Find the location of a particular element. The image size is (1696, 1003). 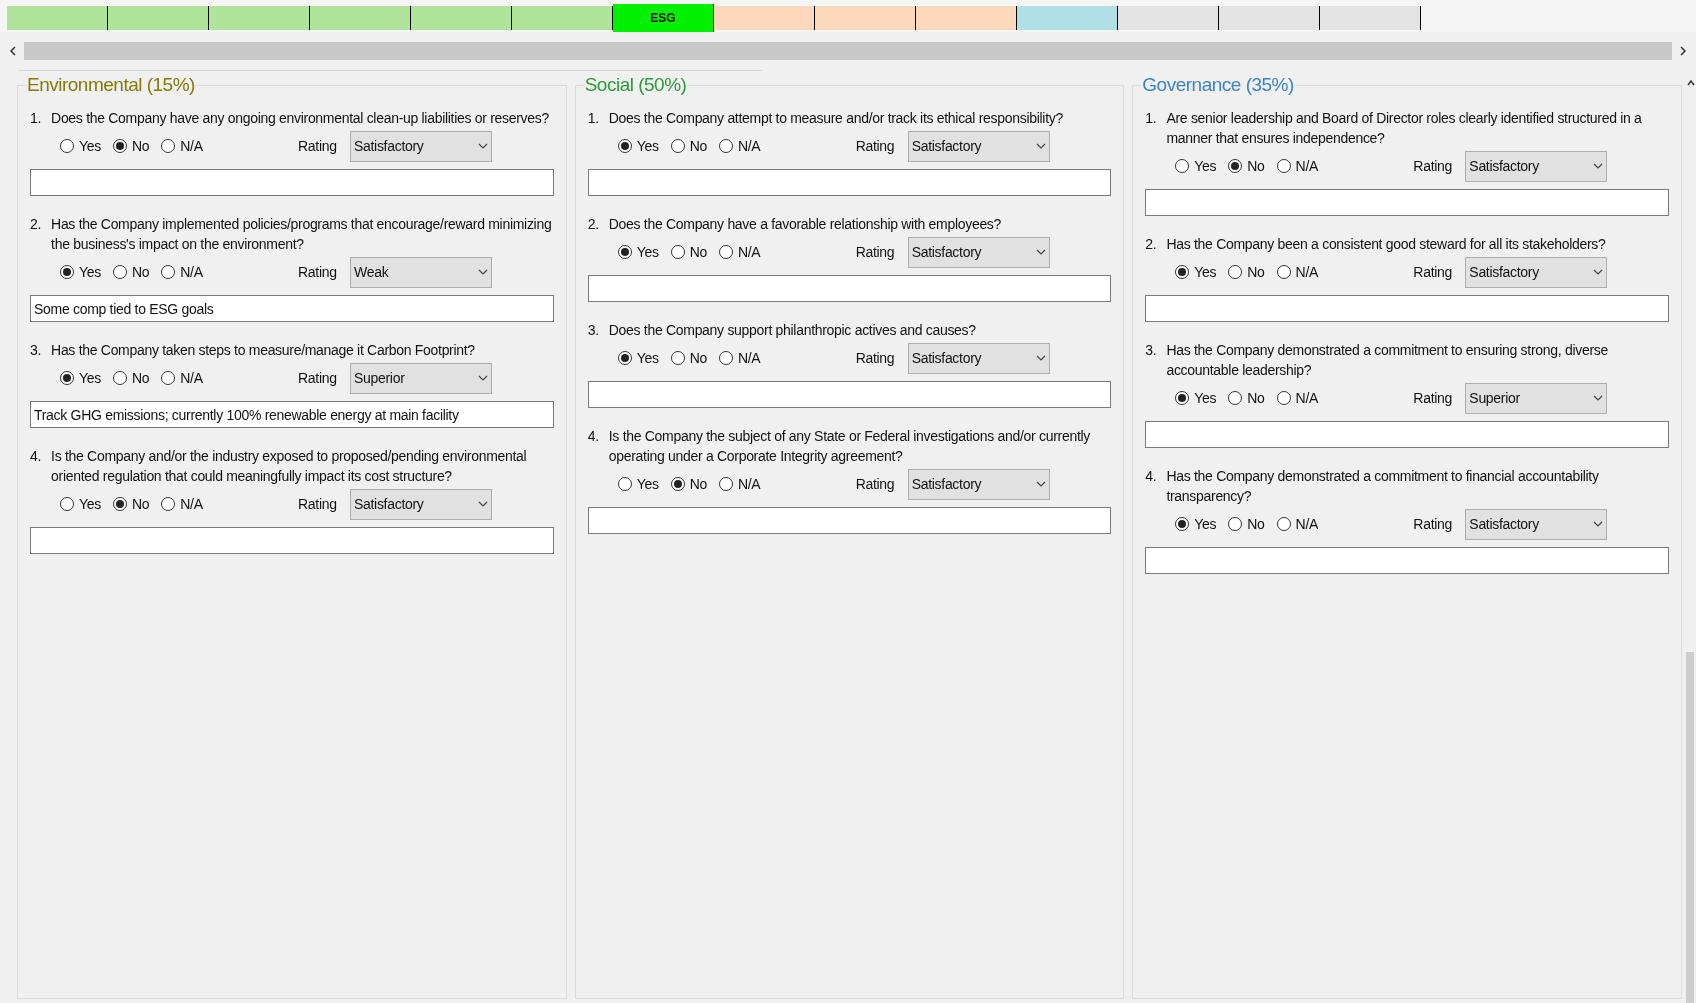

scroll-left-icon is located at coordinates (13, 51).